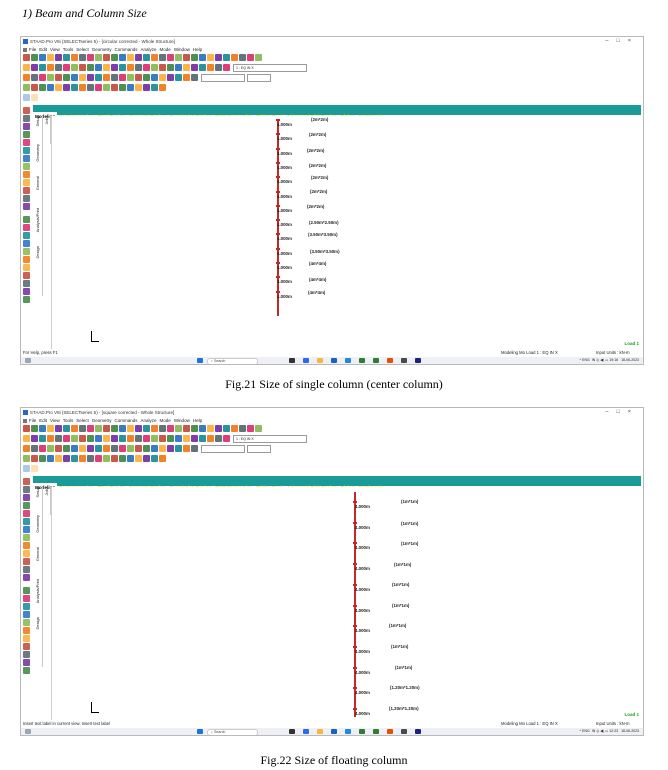 The image size is (668, 770). What do you see at coordinates (38, 153) in the screenshot?
I see `side-tab-geometry: Geometry` at bounding box center [38, 153].